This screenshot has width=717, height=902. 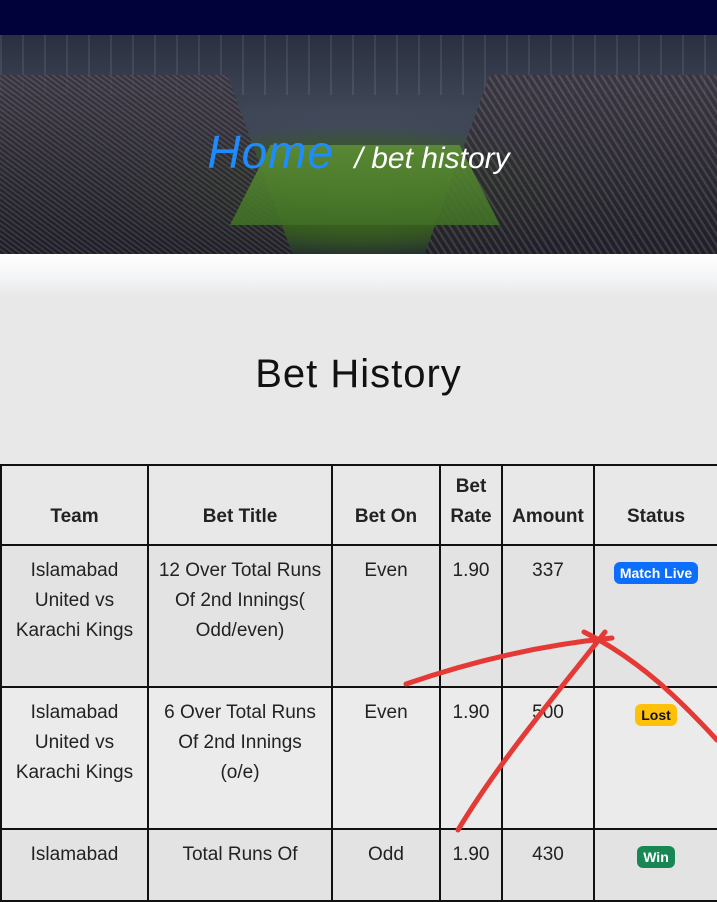 I want to click on cell-bet-title: 6 Over Total Runs Of 2nd Innings (o/e), so click(x=240, y=758).